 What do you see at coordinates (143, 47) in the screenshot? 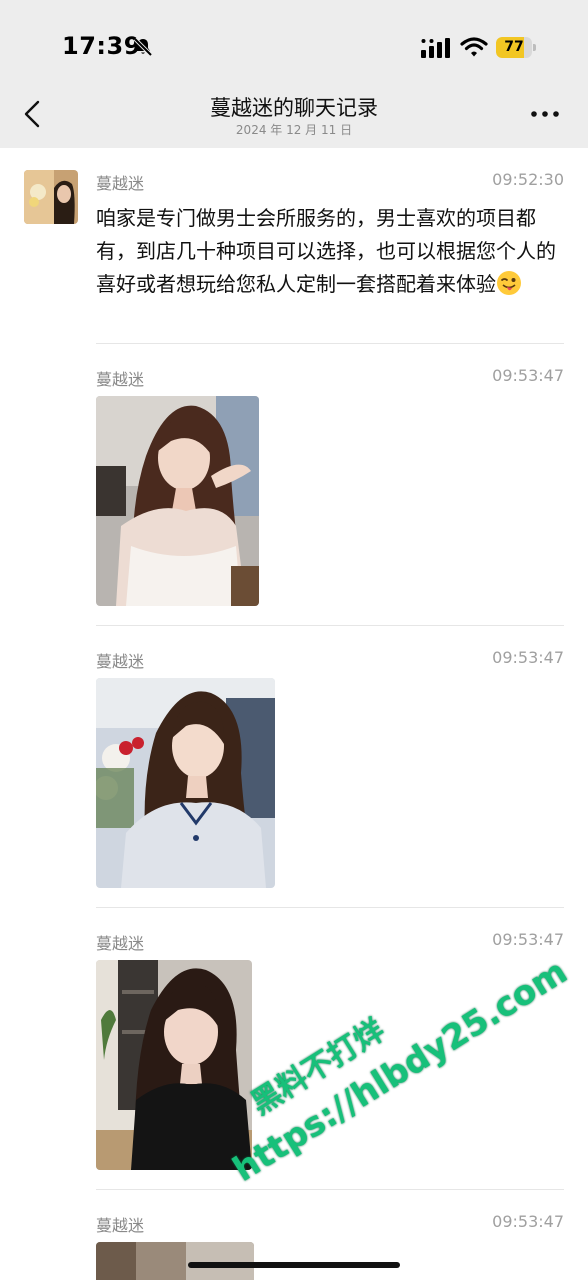
I see `bell-slash-icon` at bounding box center [143, 47].